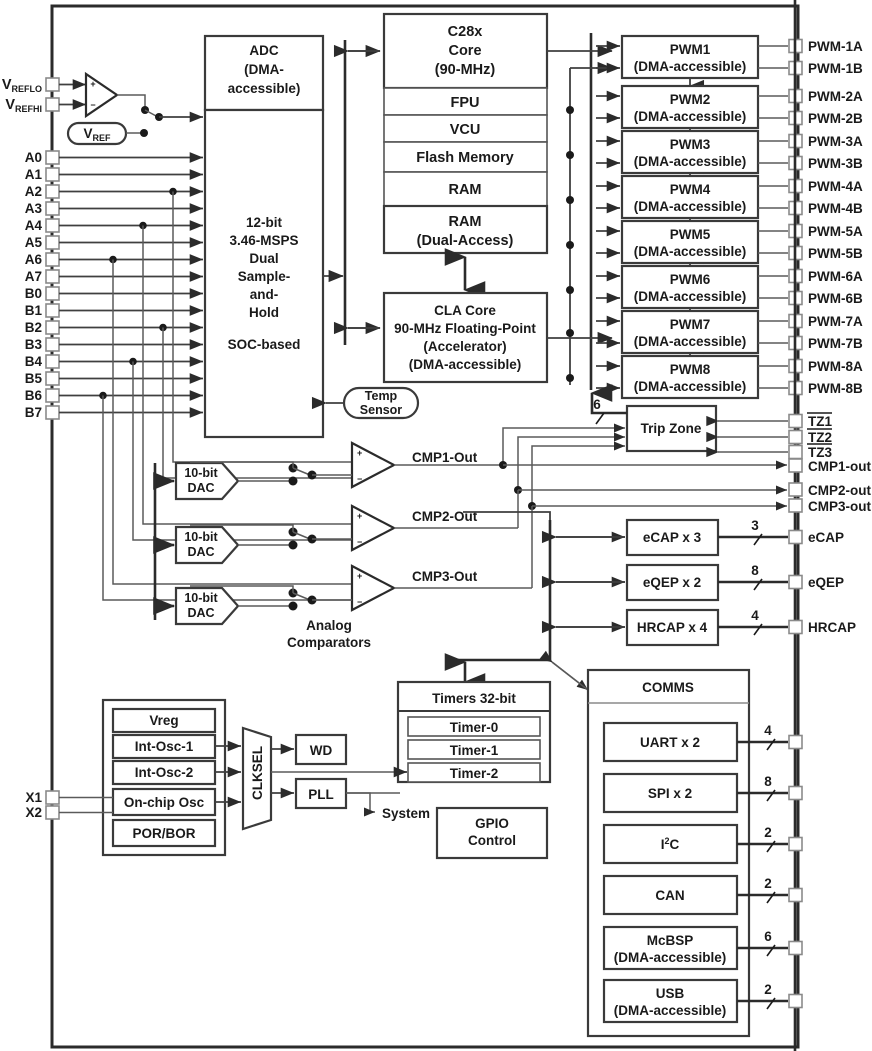 The image size is (872, 1051). What do you see at coordinates (436, 519) in the screenshot?
I see `comparator-2: + − CMP2-Out` at bounding box center [436, 519].